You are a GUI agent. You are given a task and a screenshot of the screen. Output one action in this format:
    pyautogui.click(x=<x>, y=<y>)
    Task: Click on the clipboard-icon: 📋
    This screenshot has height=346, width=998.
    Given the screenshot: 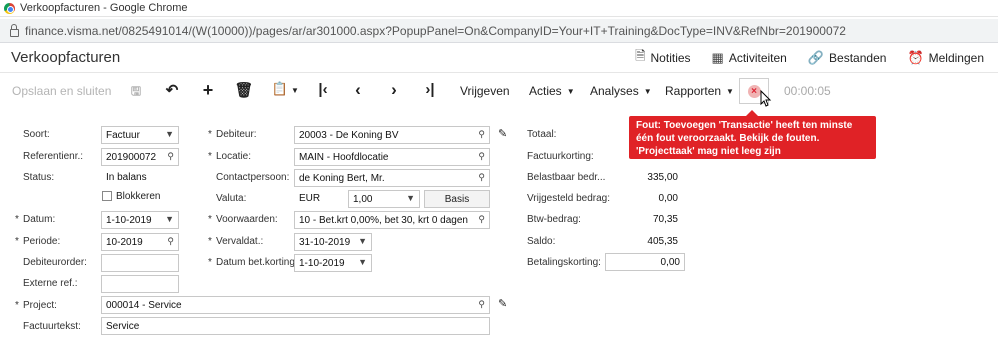 What is the action you would take?
    pyautogui.click(x=280, y=89)
    